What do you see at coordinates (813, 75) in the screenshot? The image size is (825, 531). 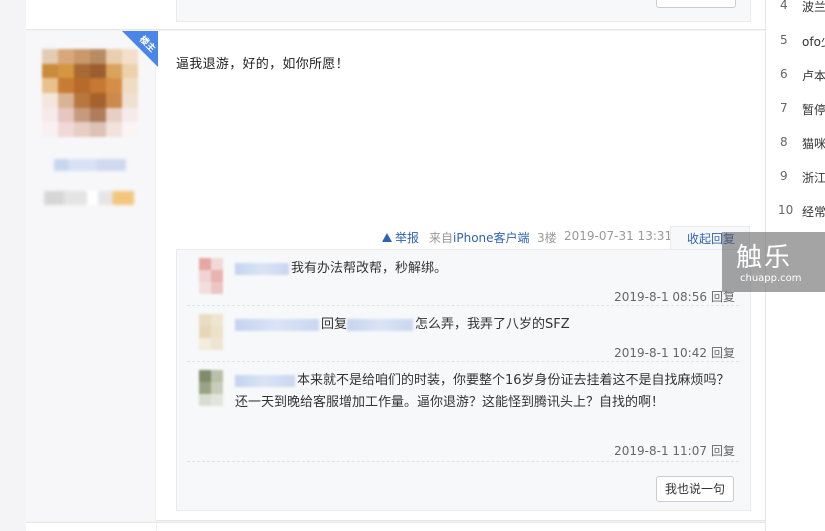 I see `rank-title: 卢本` at bounding box center [813, 75].